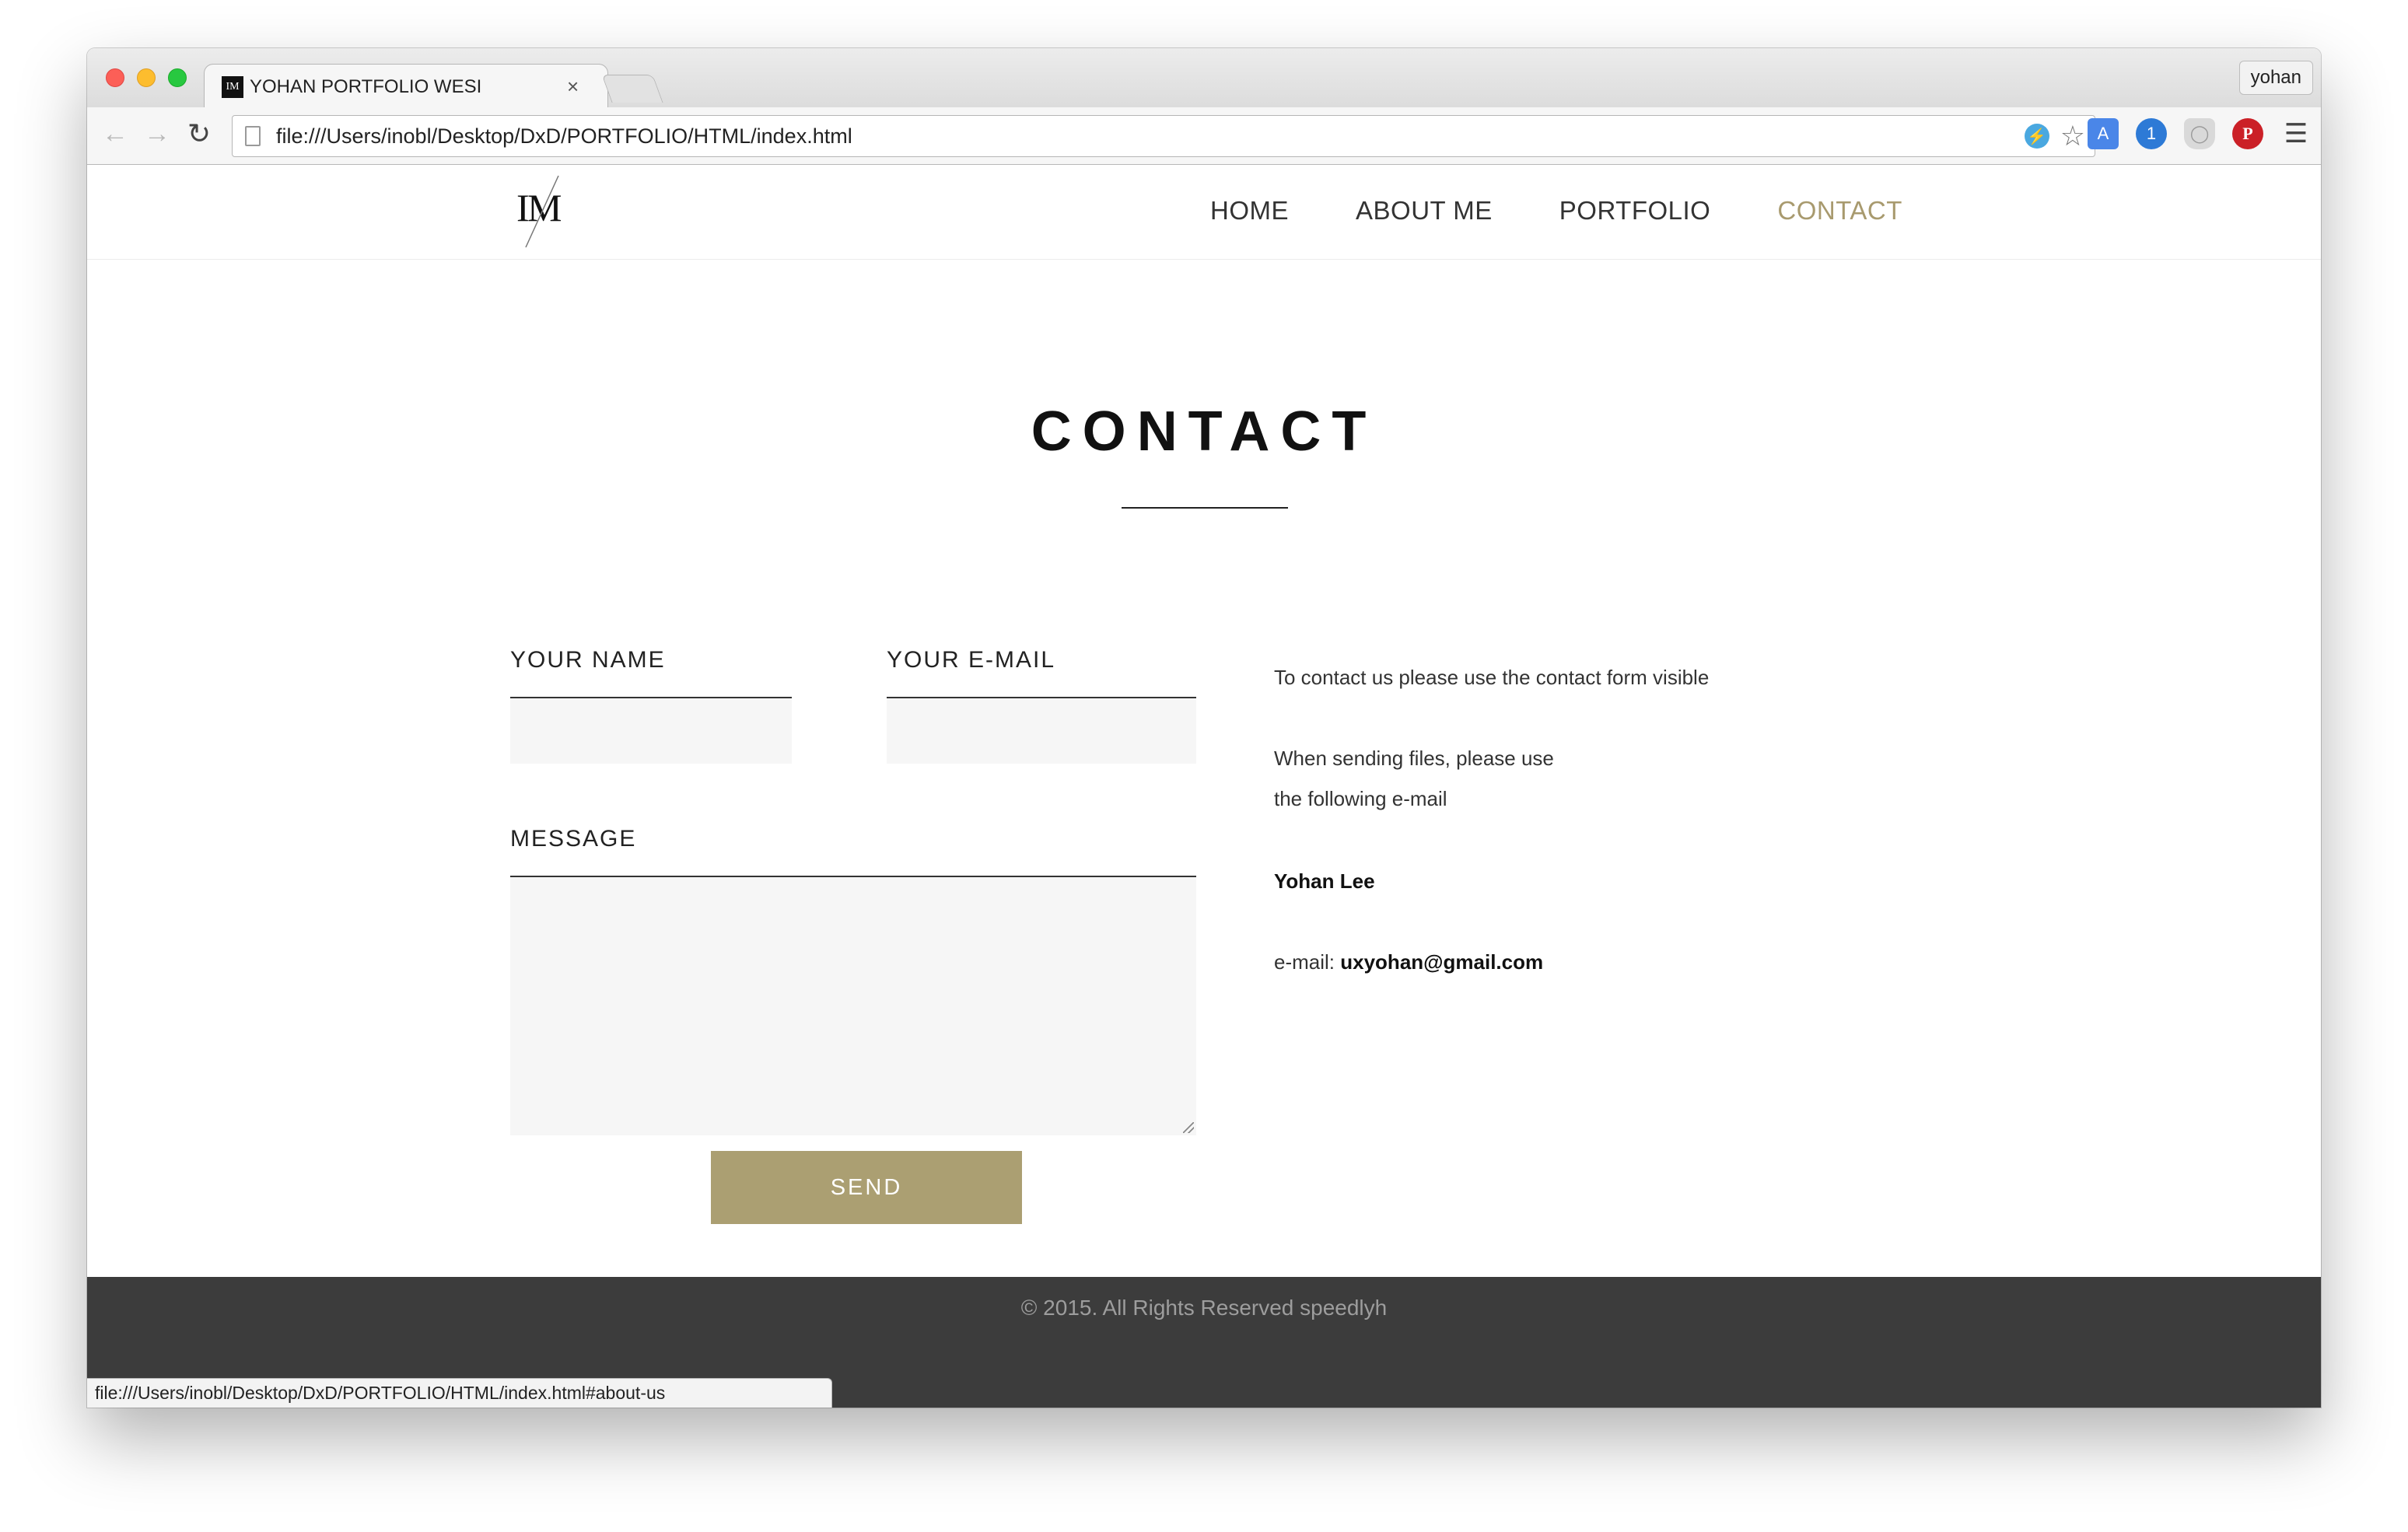  I want to click on nav-link-home: HOME, so click(1250, 211).